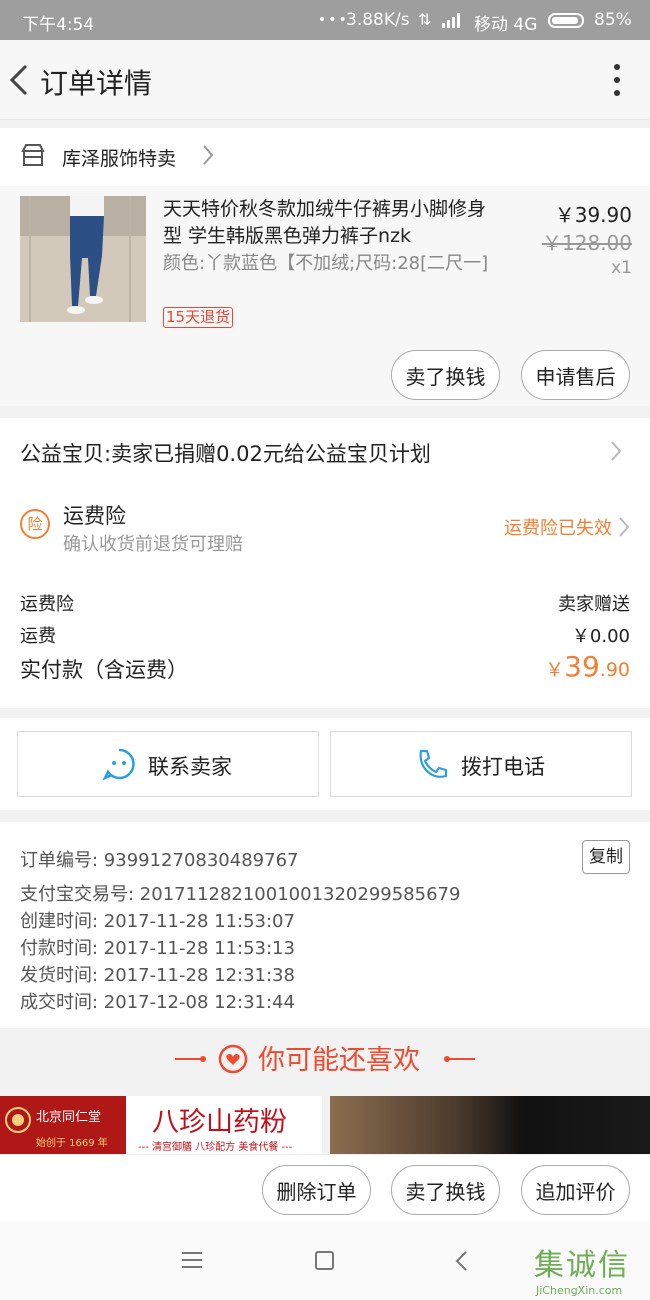 The width and height of the screenshot is (650, 1300). What do you see at coordinates (587, 243) in the screenshot?
I see `product-original-price: ￥128.00` at bounding box center [587, 243].